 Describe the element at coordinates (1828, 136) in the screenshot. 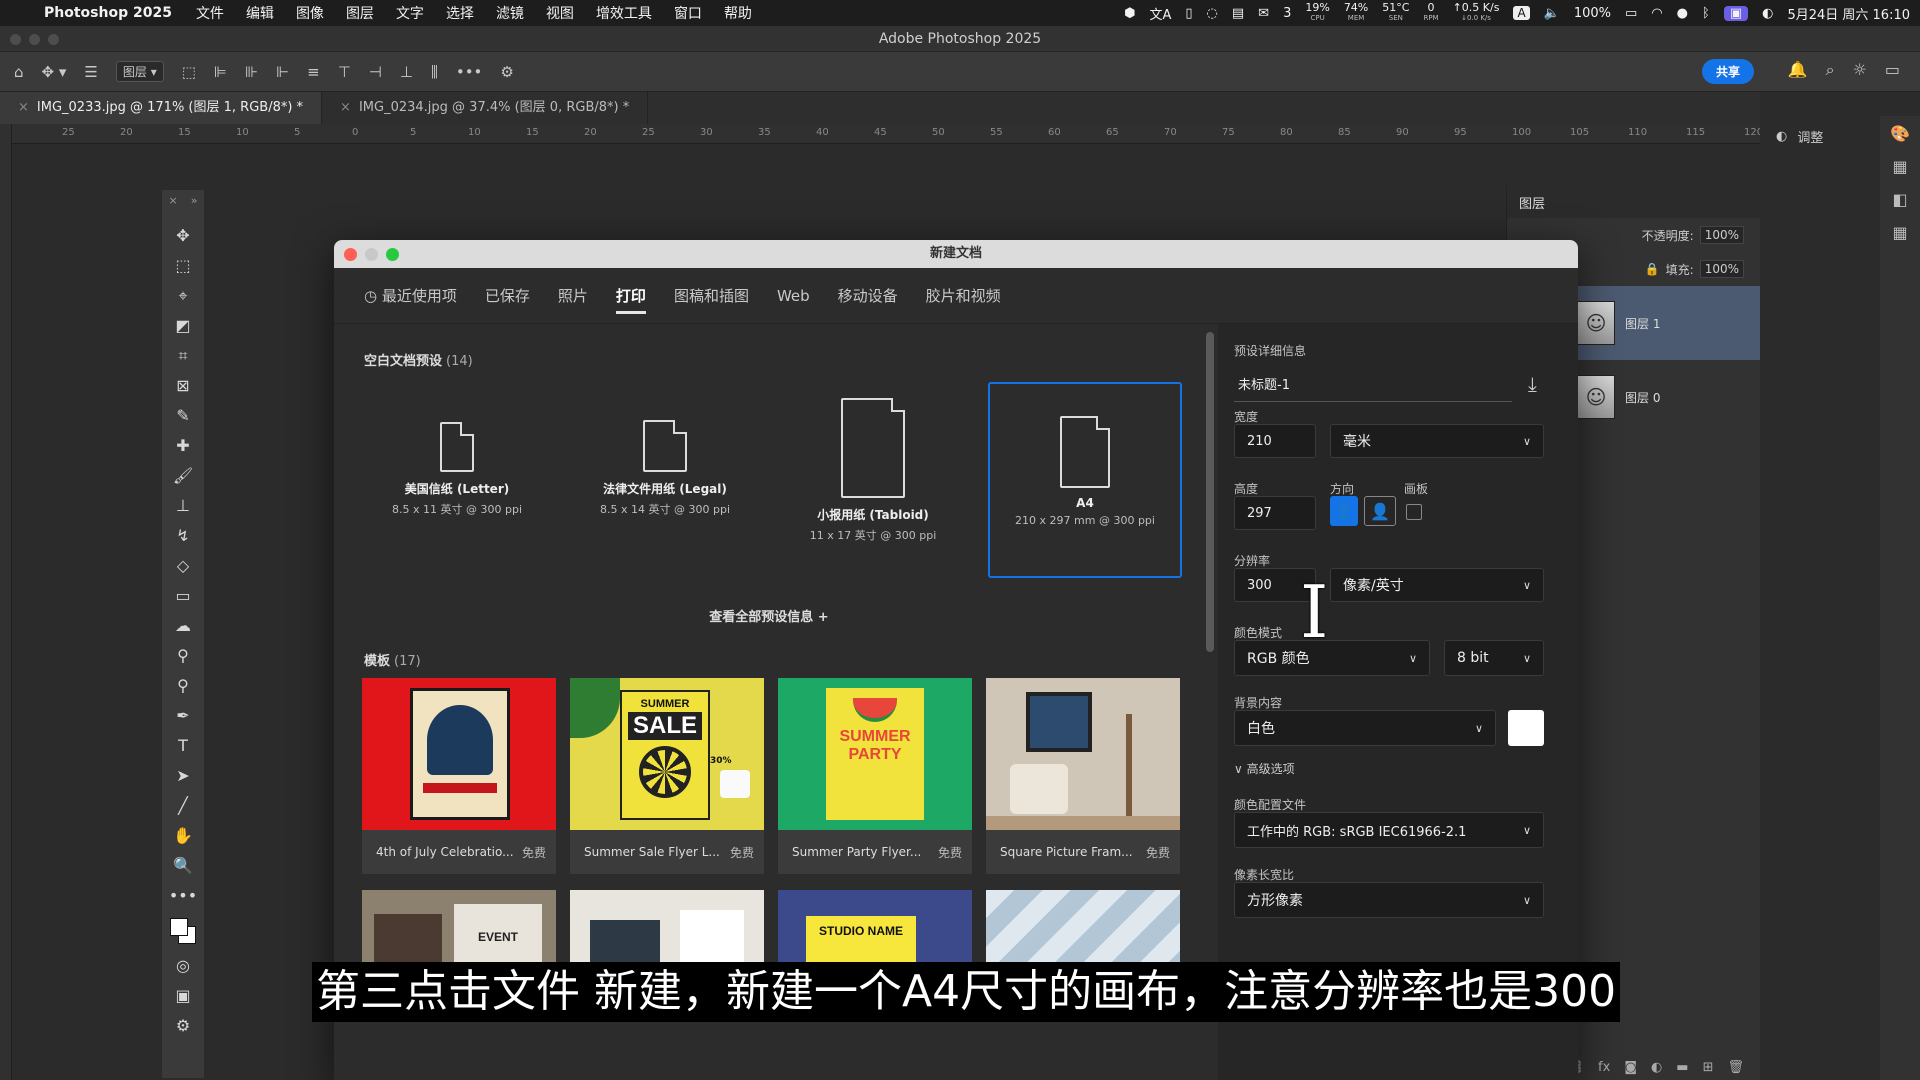

I see `adjustments-panel-header: ◐ 调整` at that location.